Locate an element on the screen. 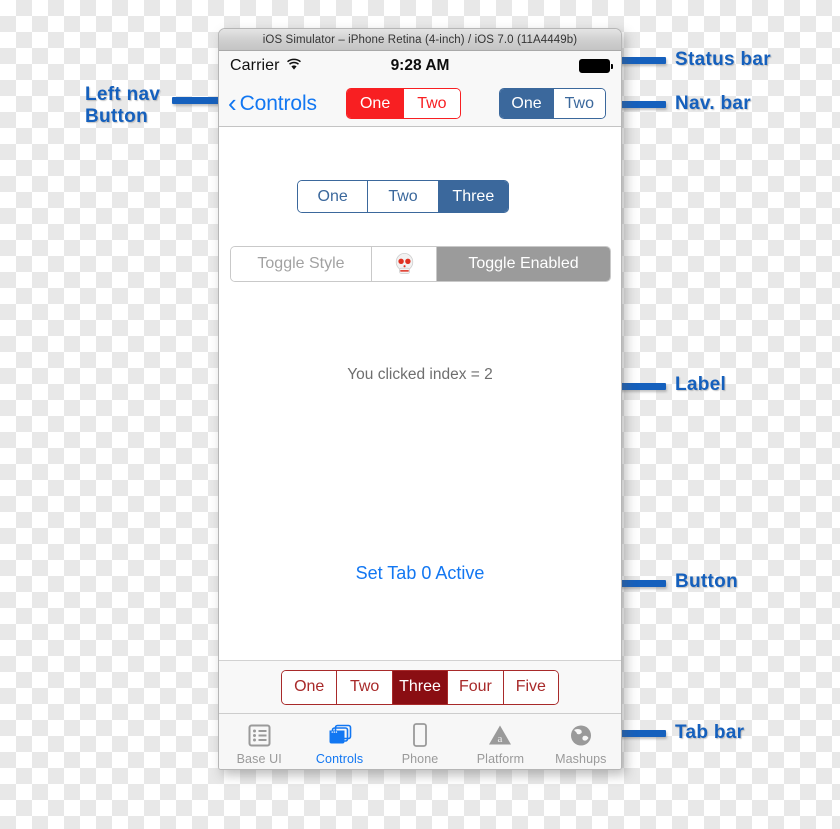 The width and height of the screenshot is (840, 829). main-segment-three: Three is located at coordinates (472, 196).